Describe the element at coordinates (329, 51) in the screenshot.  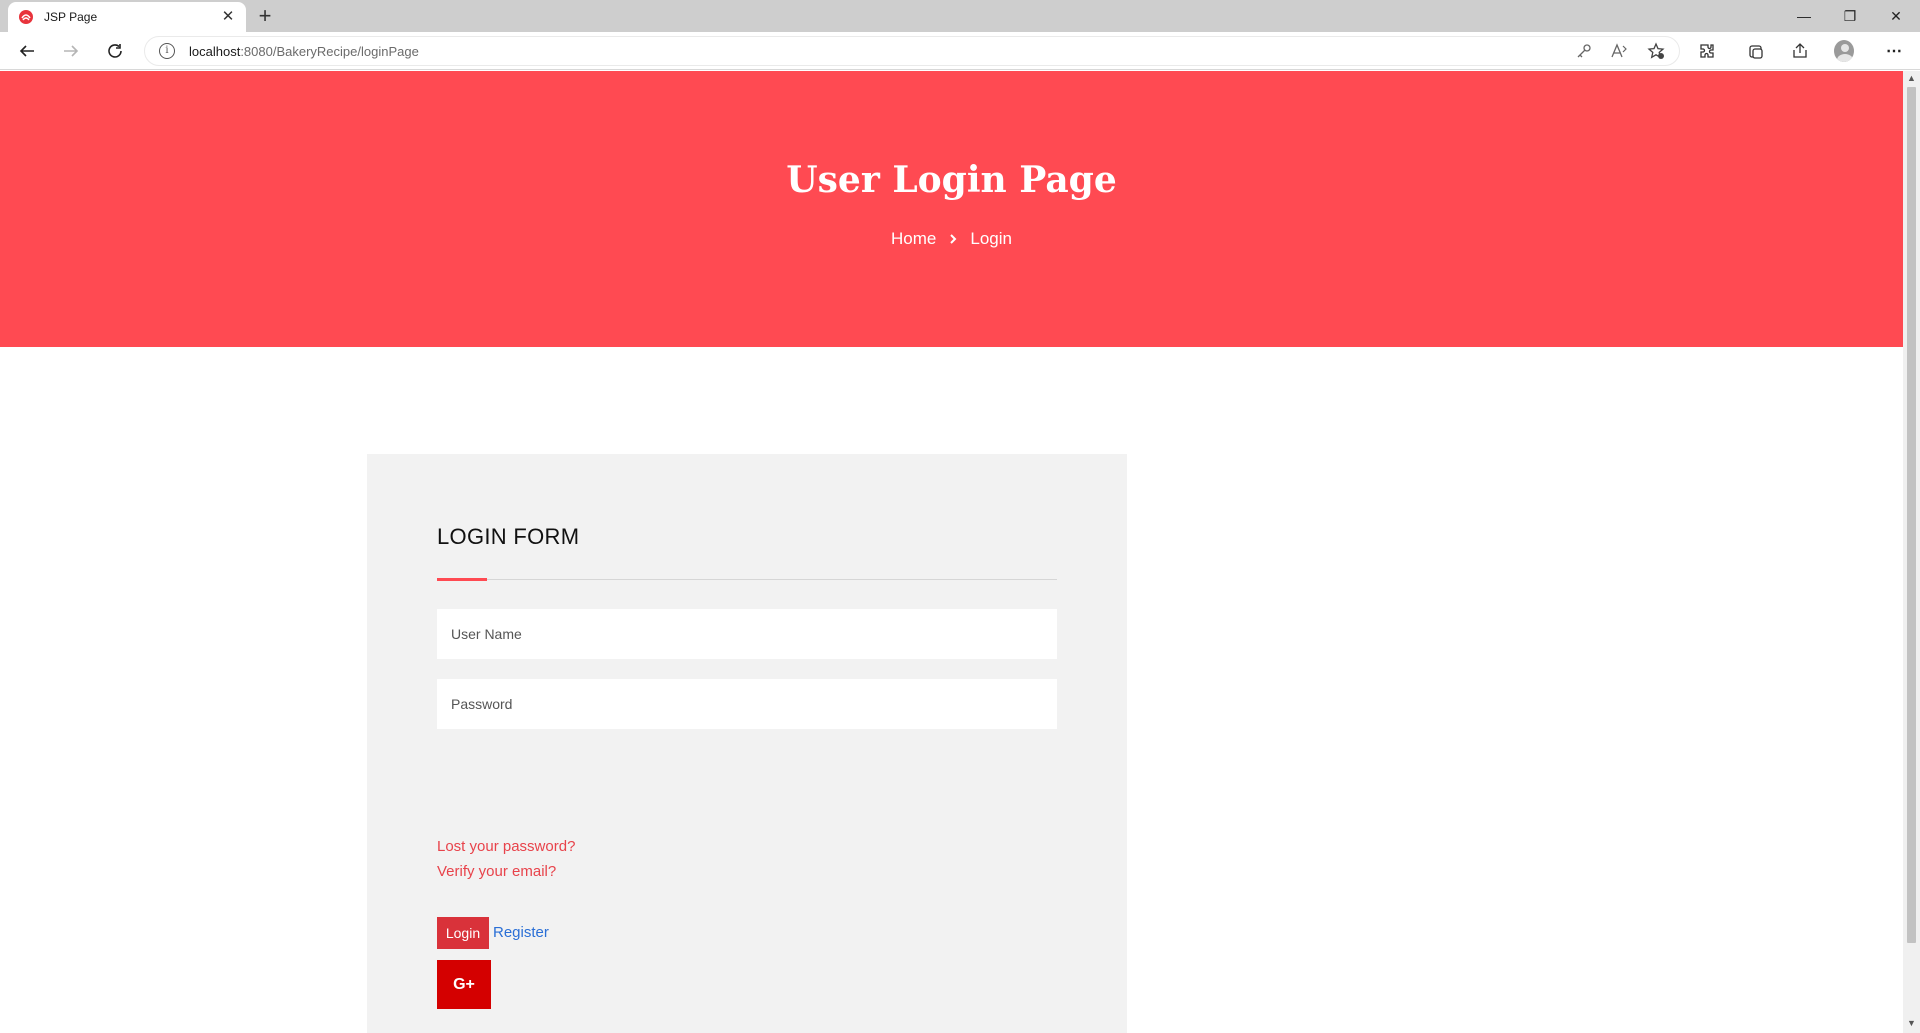
I see `url-path: :8080/BakeryRecipe/loginPage` at that location.